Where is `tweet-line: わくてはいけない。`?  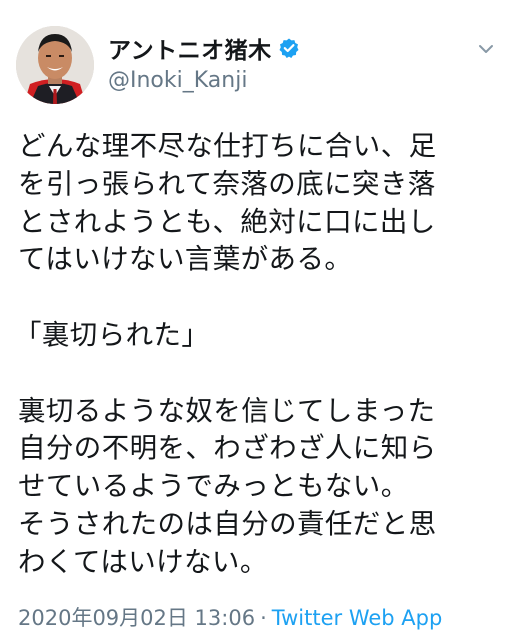 tweet-line: わくてはいけない。 is located at coordinates (143, 561).